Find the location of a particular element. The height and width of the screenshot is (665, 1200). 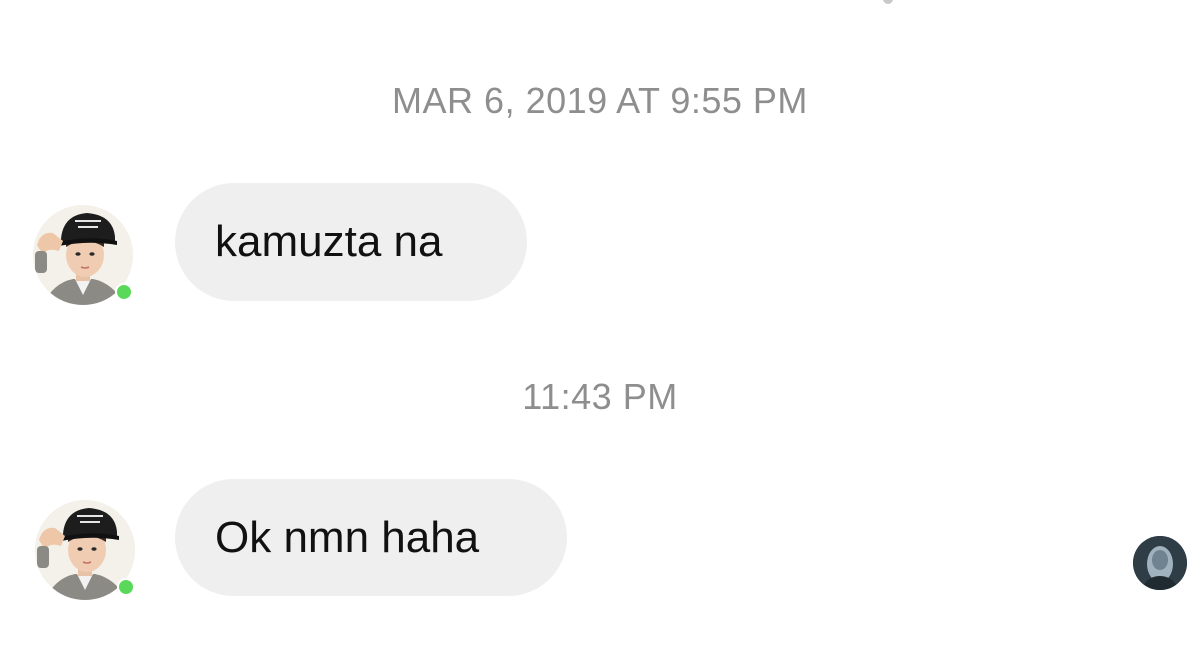

seen-avatar-icon is located at coordinates (1160, 563).